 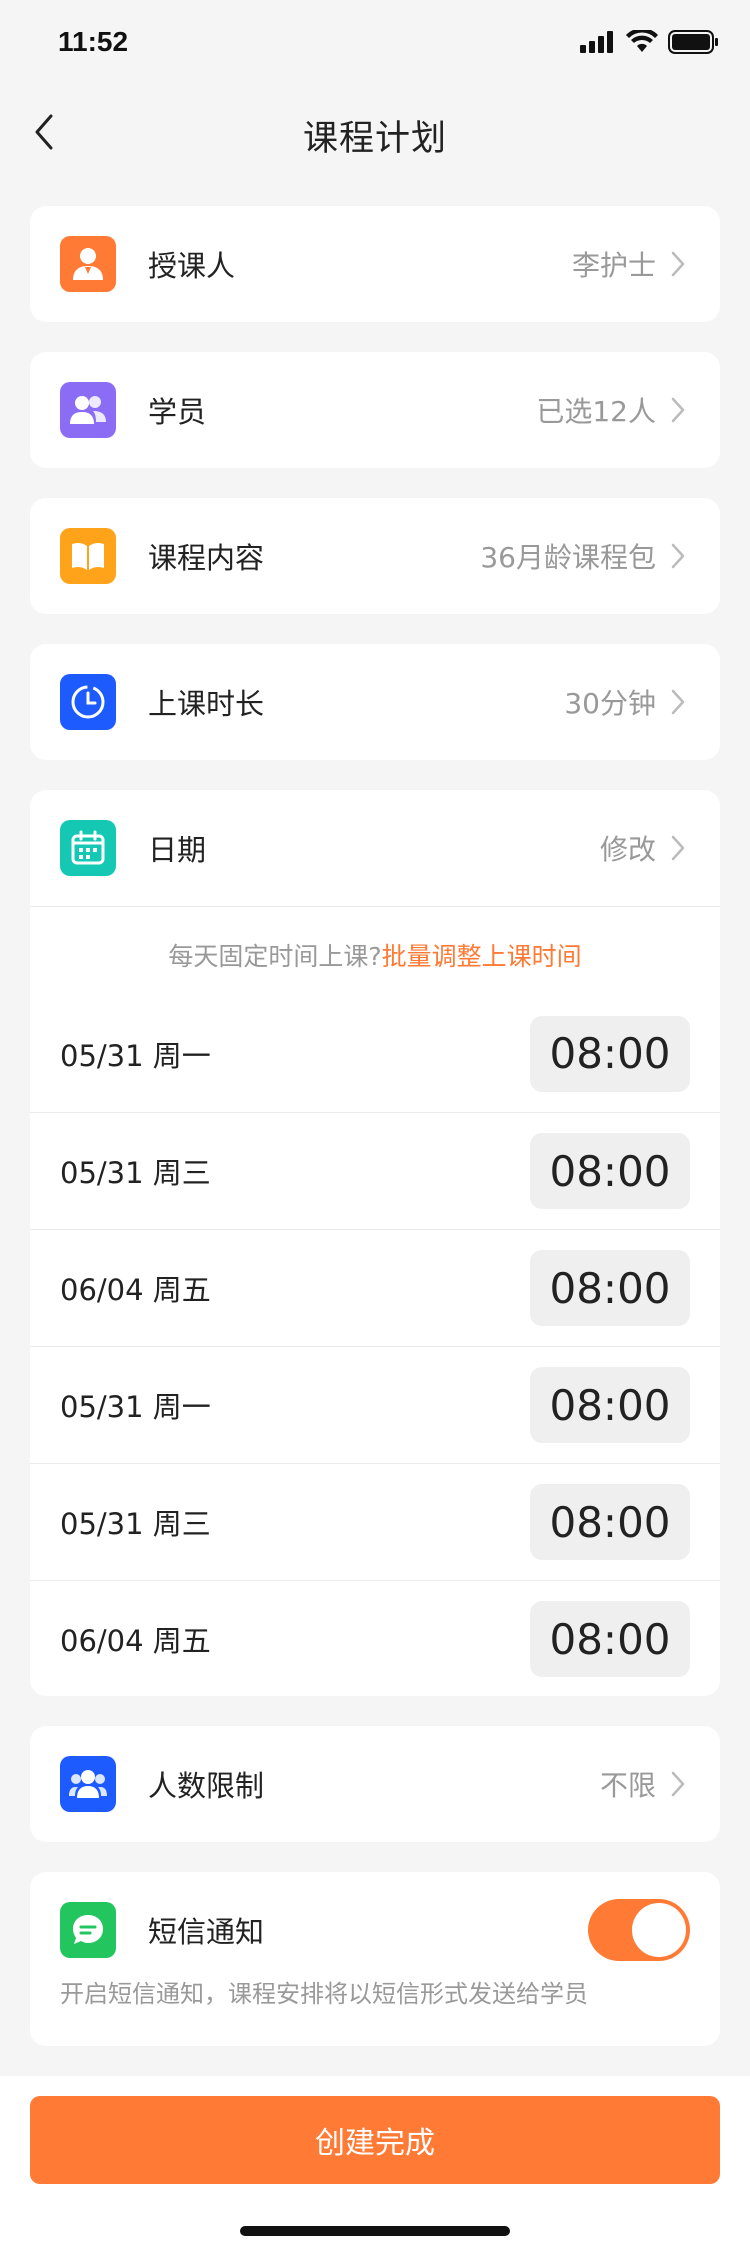 I want to click on date-modify: 修改, so click(x=628, y=848).